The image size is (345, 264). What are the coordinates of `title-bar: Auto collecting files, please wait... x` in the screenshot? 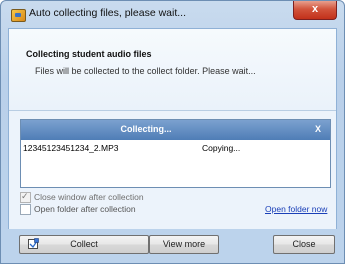 It's located at (172, 14).